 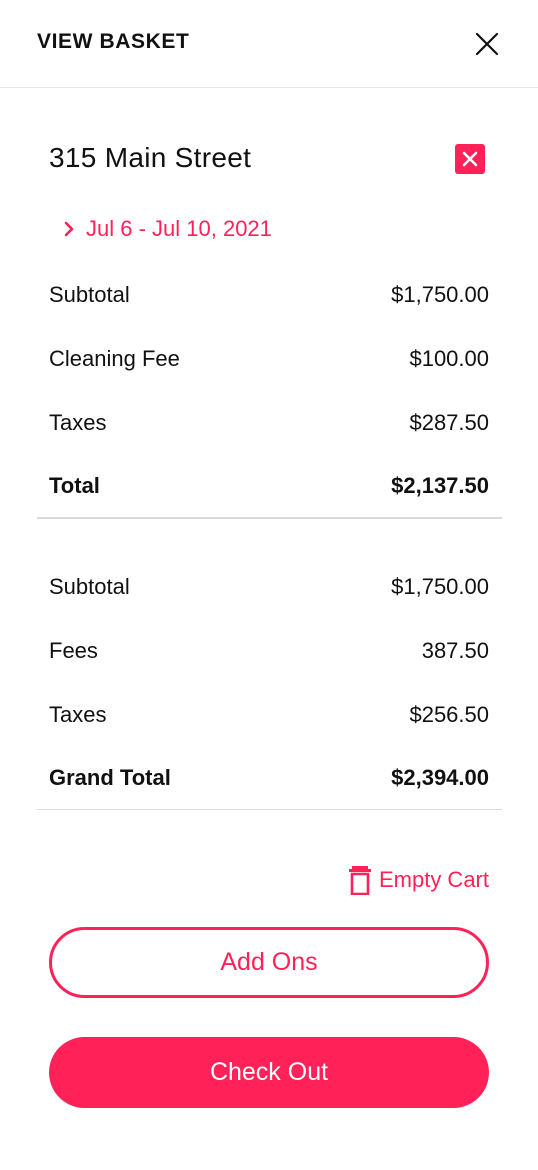 I want to click on close-button, so click(x=487, y=44).